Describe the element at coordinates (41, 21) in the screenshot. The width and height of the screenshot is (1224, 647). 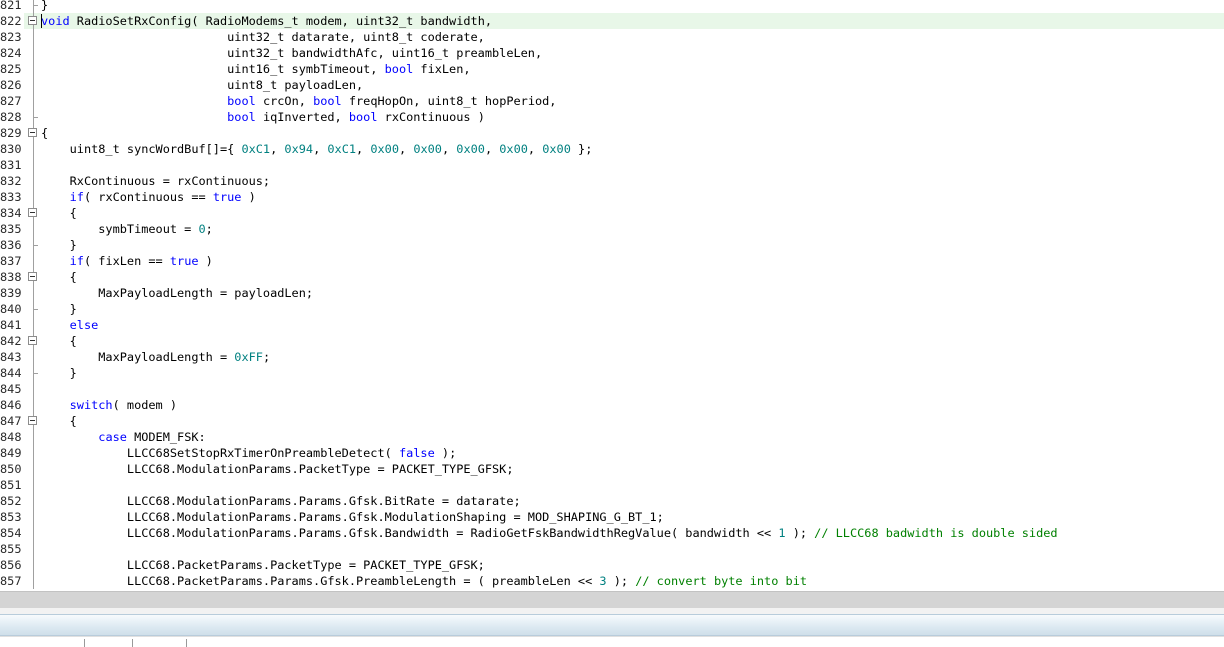
I see `text-caret` at that location.